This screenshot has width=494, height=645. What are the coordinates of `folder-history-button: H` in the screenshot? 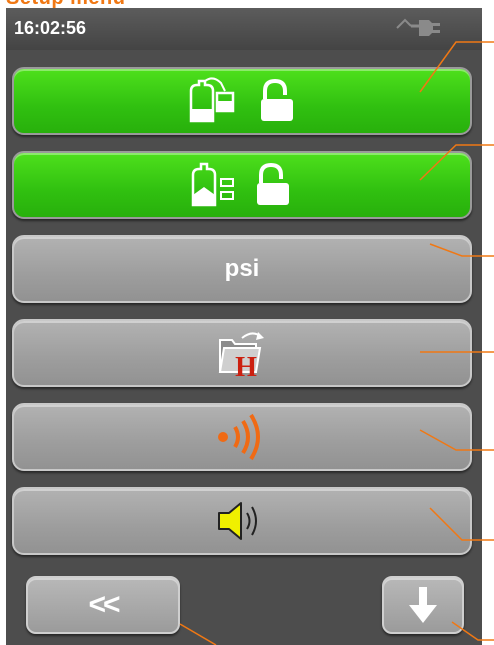 It's located at (242, 353).